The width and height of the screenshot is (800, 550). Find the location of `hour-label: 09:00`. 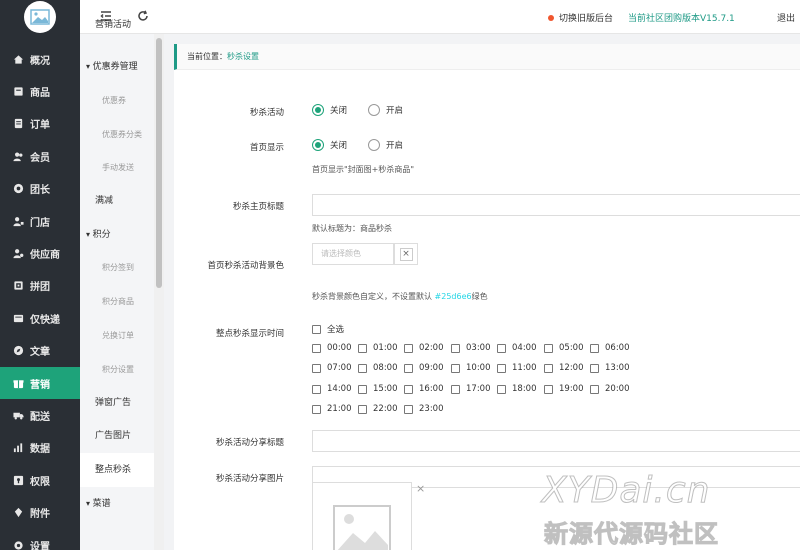

hour-label: 09:00 is located at coordinates (431, 368).